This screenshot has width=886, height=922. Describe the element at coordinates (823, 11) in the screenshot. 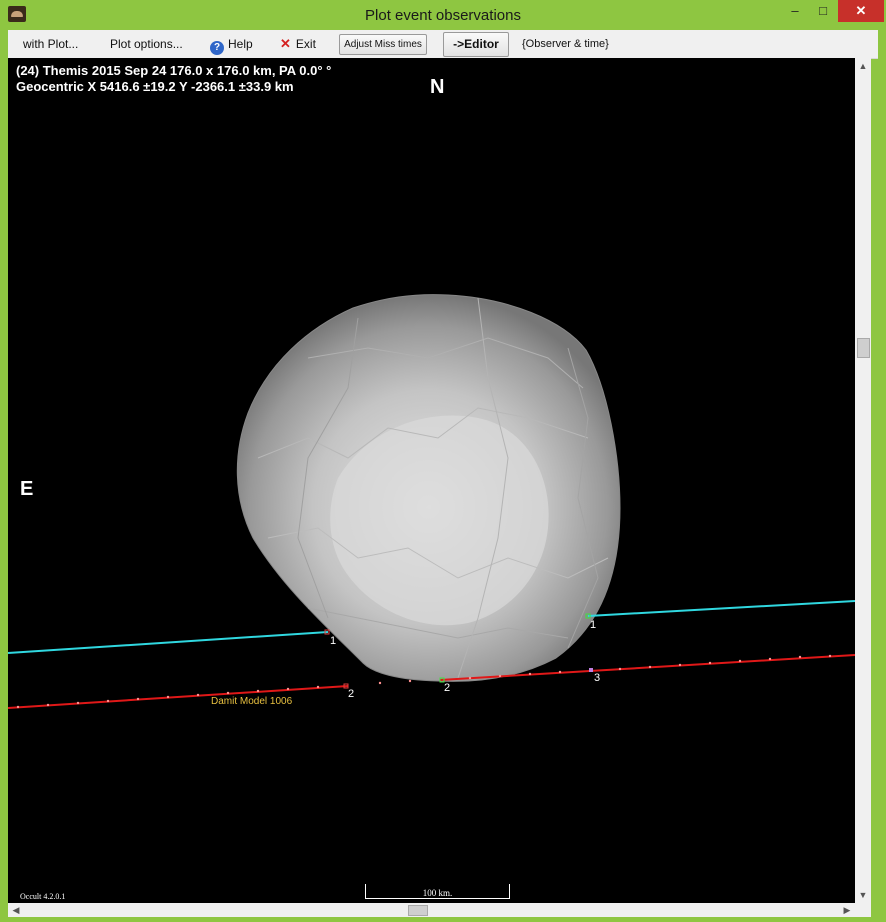

I see `maximize-button: □` at that location.